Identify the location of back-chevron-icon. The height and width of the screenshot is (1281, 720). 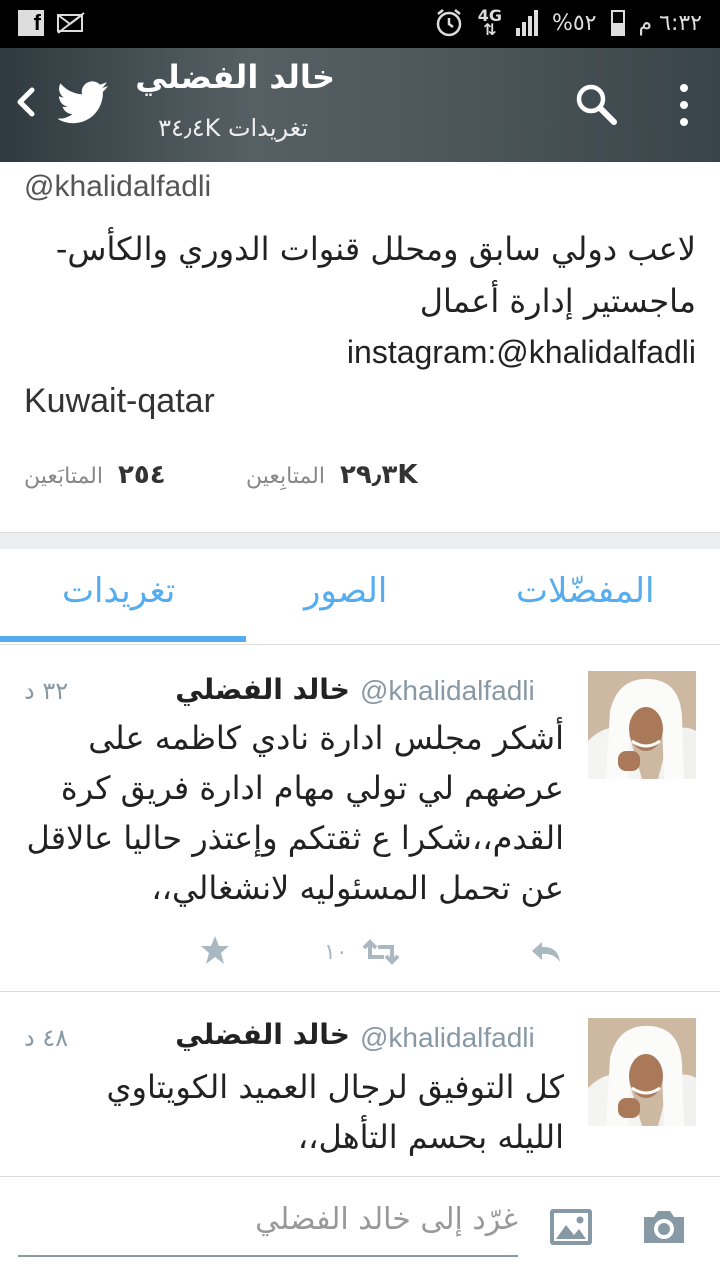
(25, 102).